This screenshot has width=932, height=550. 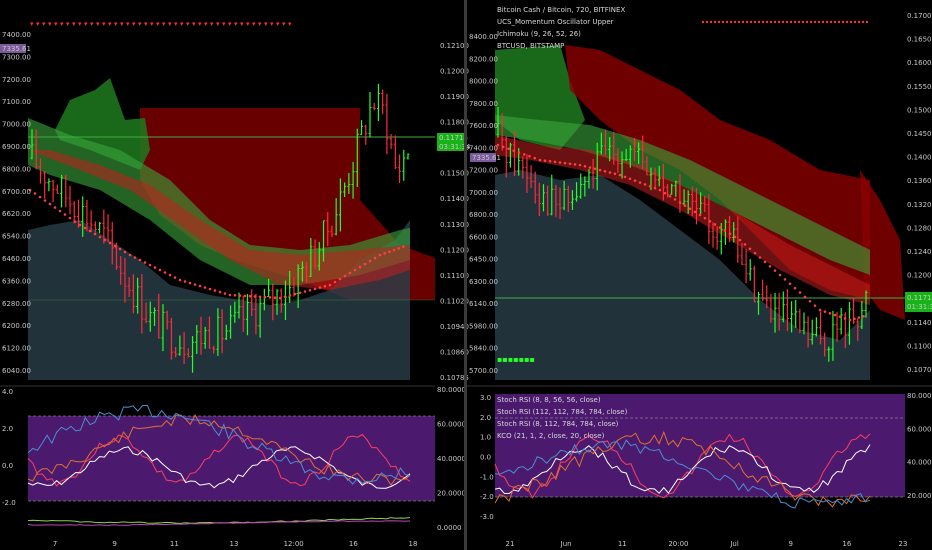 What do you see at coordinates (487, 477) in the screenshot?
I see `right-osc-tick: -1.0` at bounding box center [487, 477].